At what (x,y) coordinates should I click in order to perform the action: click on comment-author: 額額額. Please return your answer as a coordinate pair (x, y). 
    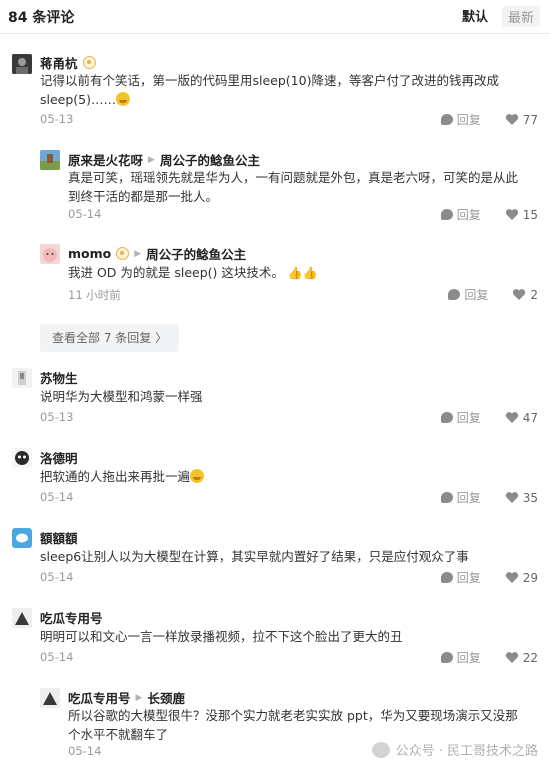
    Looking at the image, I should click on (59, 537).